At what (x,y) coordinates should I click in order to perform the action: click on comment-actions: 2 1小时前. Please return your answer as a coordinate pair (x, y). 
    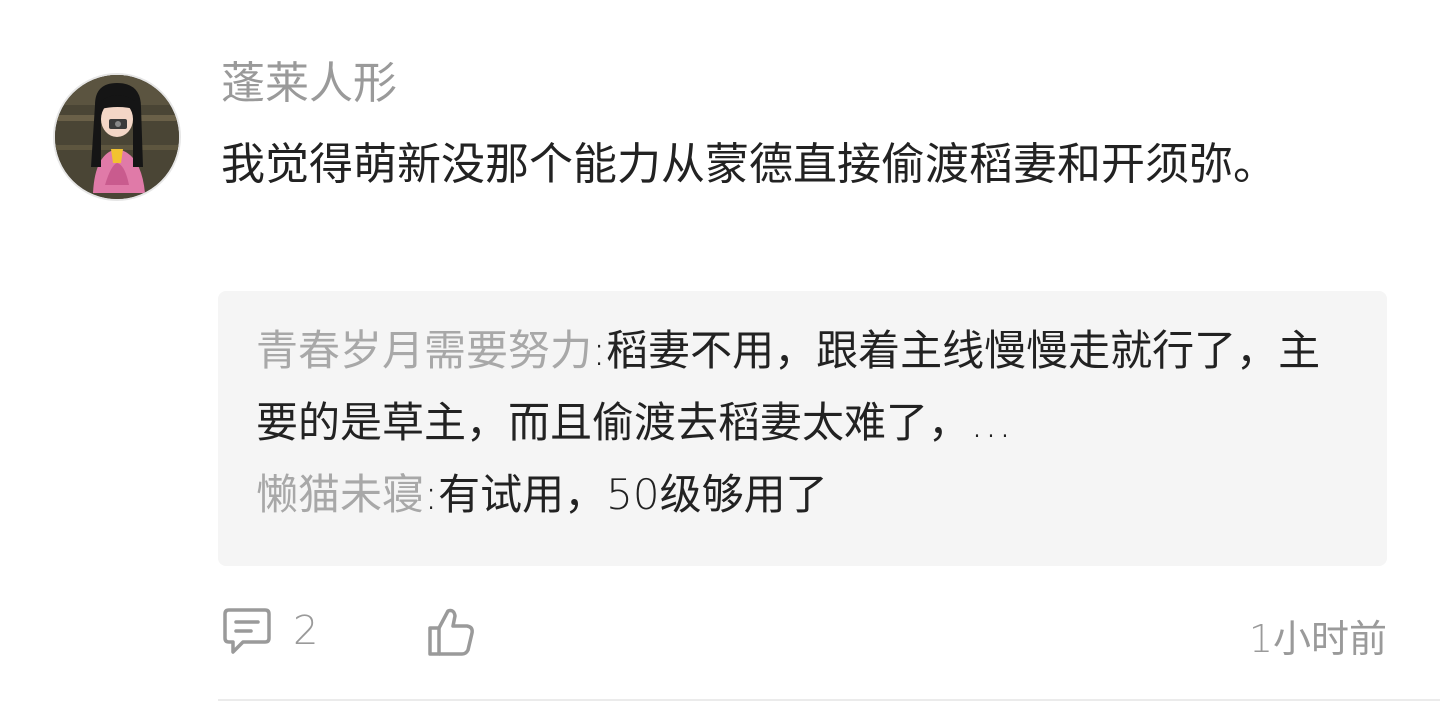
    Looking at the image, I should click on (804, 632).